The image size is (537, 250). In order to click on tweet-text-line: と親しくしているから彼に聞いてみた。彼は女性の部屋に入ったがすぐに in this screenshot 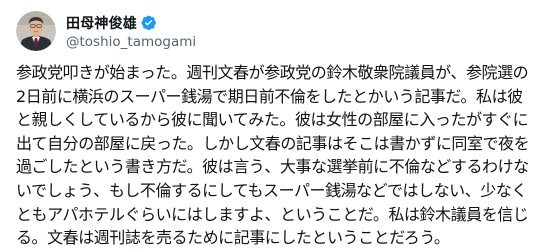, I will do `click(272, 120)`.